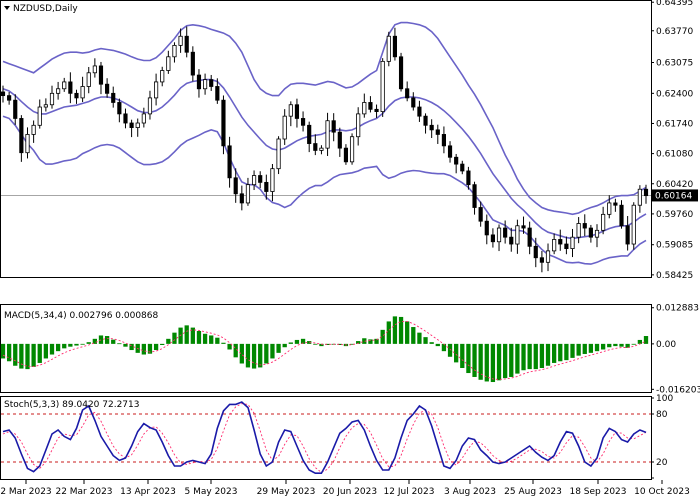  What do you see at coordinates (662, 463) in the screenshot?
I see `stoch-axis-label: 20` at bounding box center [662, 463].